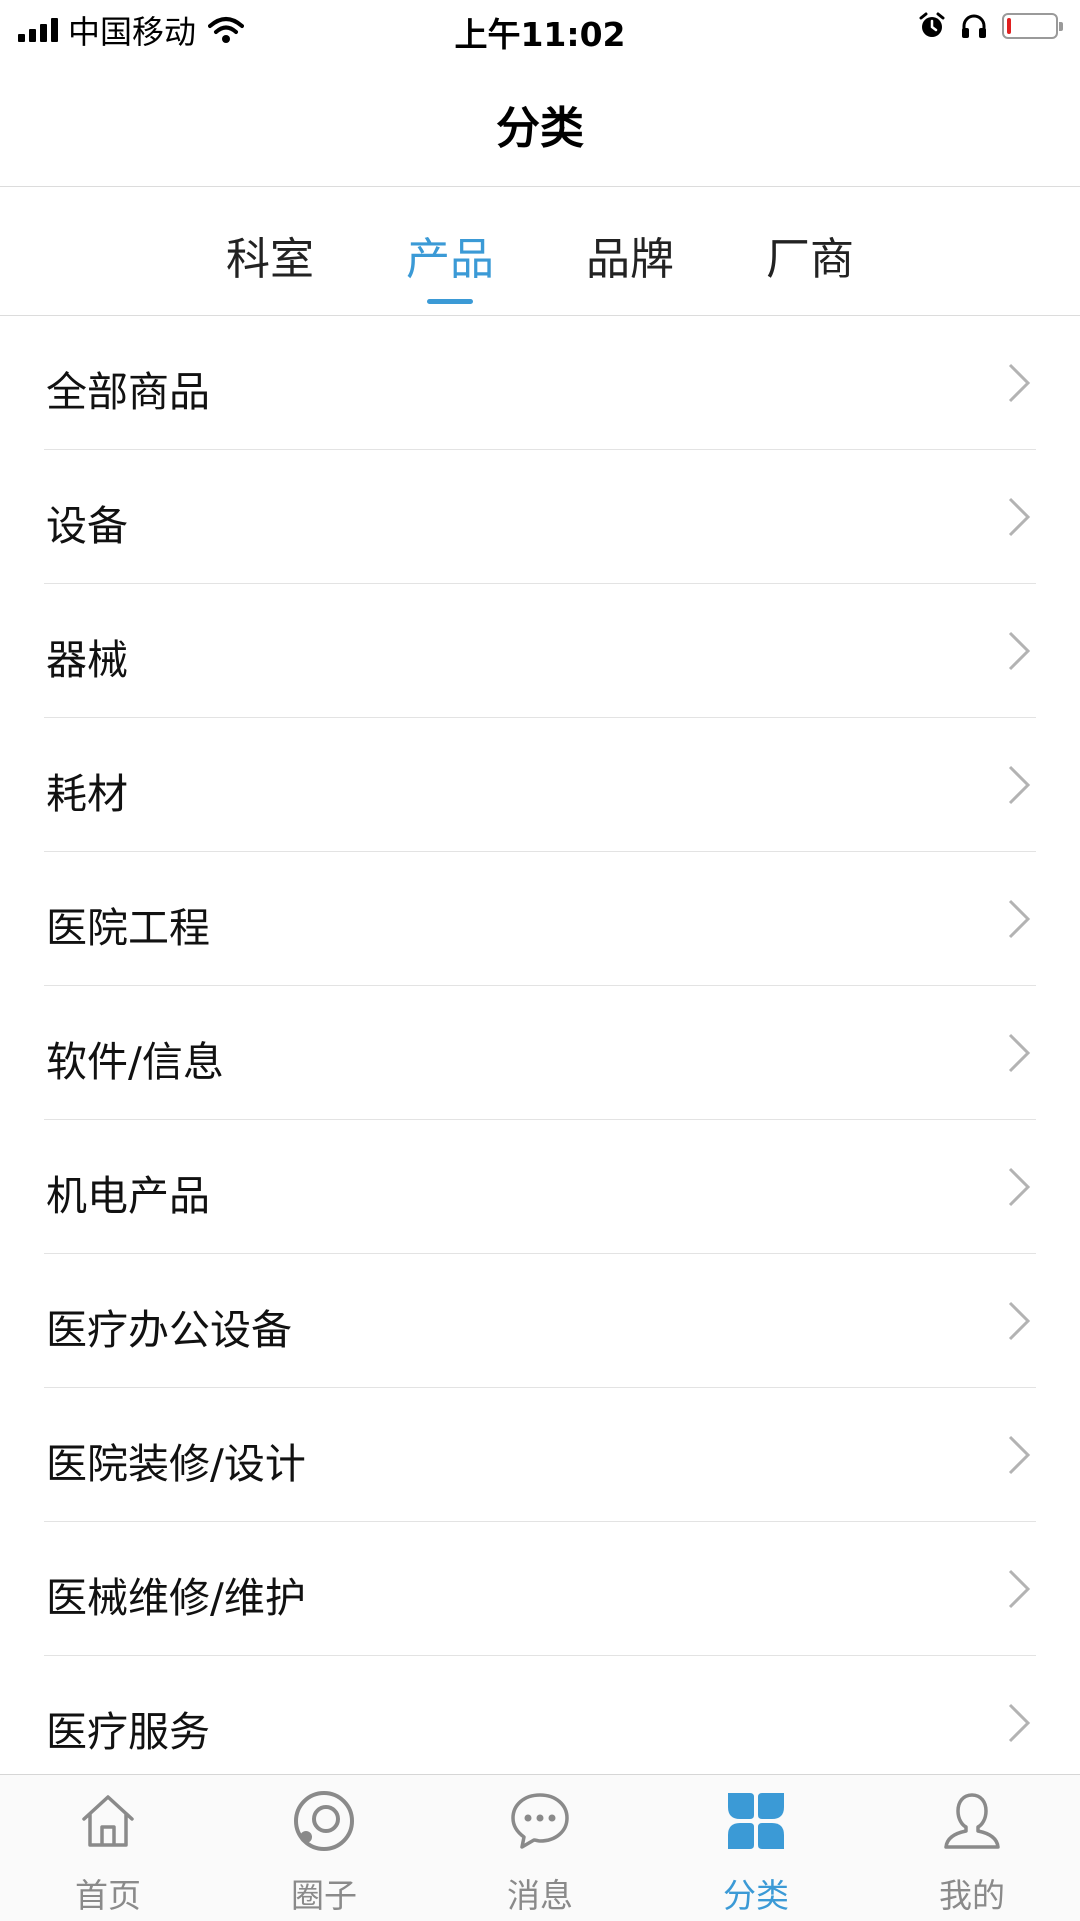  I want to click on tabbar-message: 消息, so click(540, 1848).